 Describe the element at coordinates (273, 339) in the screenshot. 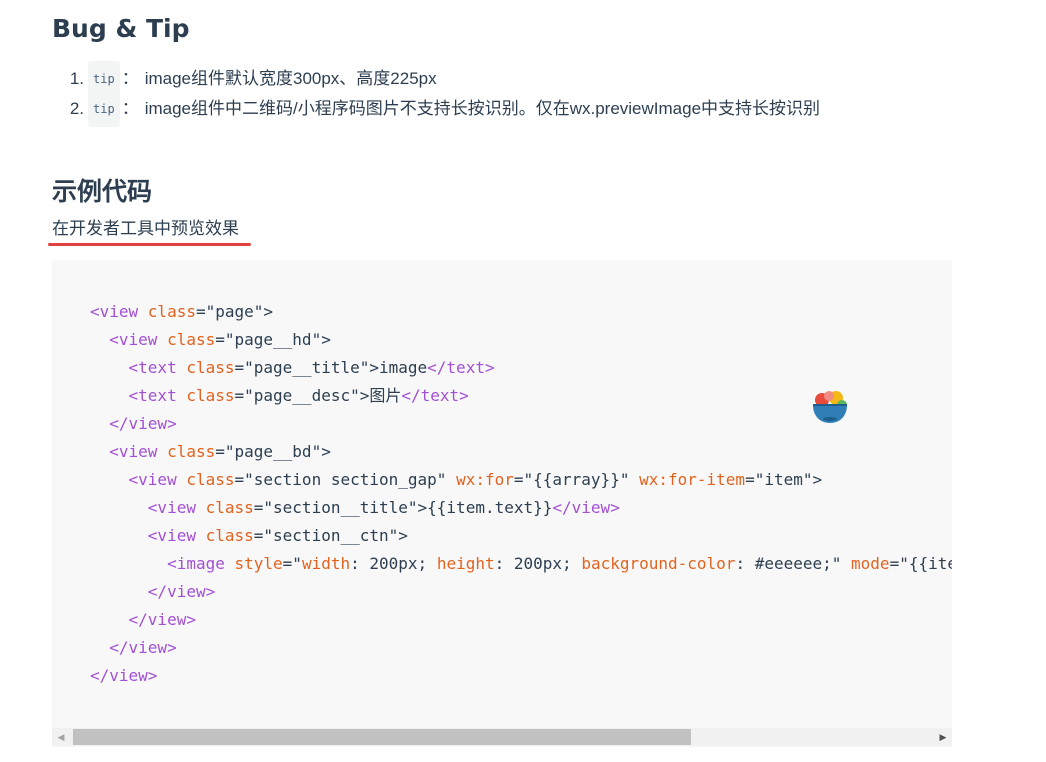

I see `code-text: ="page__hd">` at that location.